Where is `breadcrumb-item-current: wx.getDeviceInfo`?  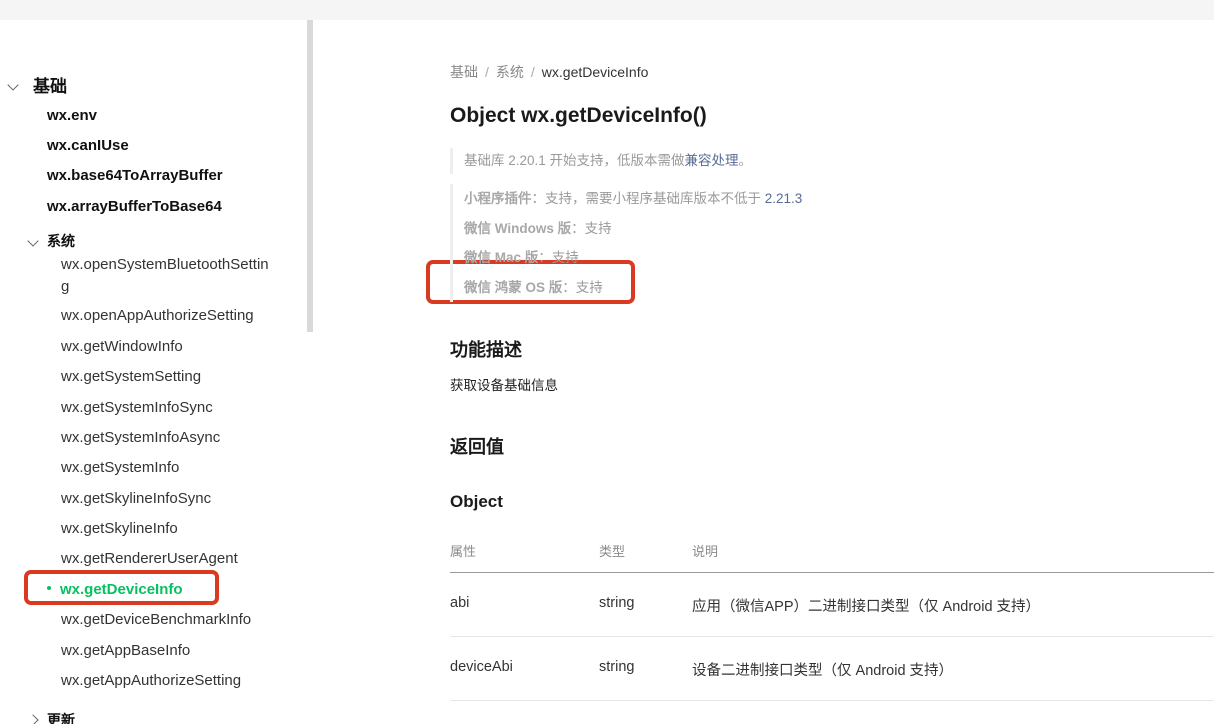
breadcrumb-item-current: wx.getDeviceInfo is located at coordinates (595, 72).